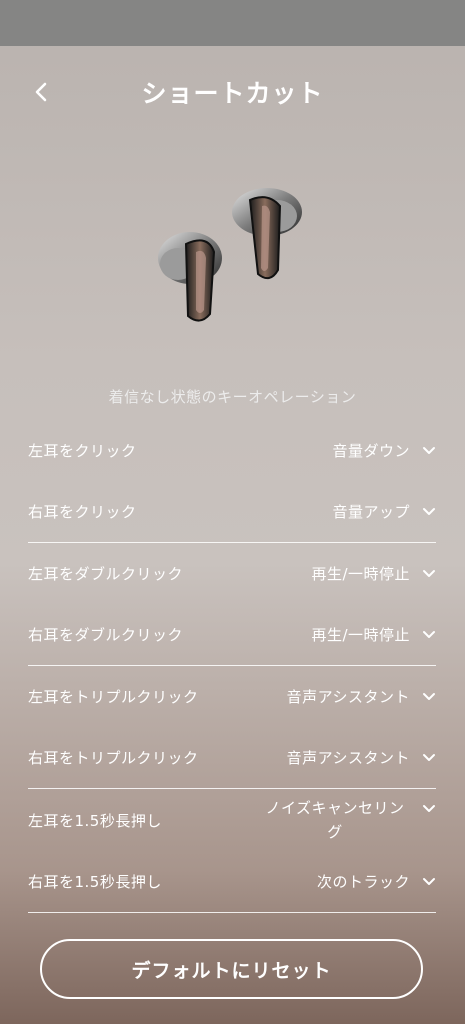  Describe the element at coordinates (230, 253) in the screenshot. I see `earbuds-image` at that location.